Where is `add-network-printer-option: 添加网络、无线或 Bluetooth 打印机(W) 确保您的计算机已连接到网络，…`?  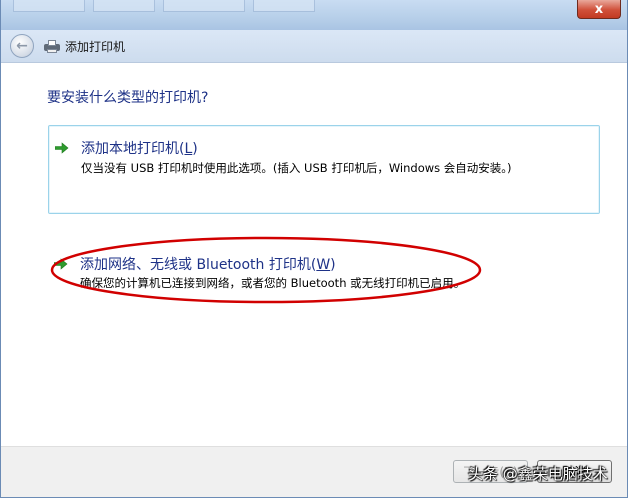
add-network-printer-option: 添加网络、无线或 Bluetooth 打印机(W) 确保您的计算机已连接到网络，… is located at coordinates (324, 274).